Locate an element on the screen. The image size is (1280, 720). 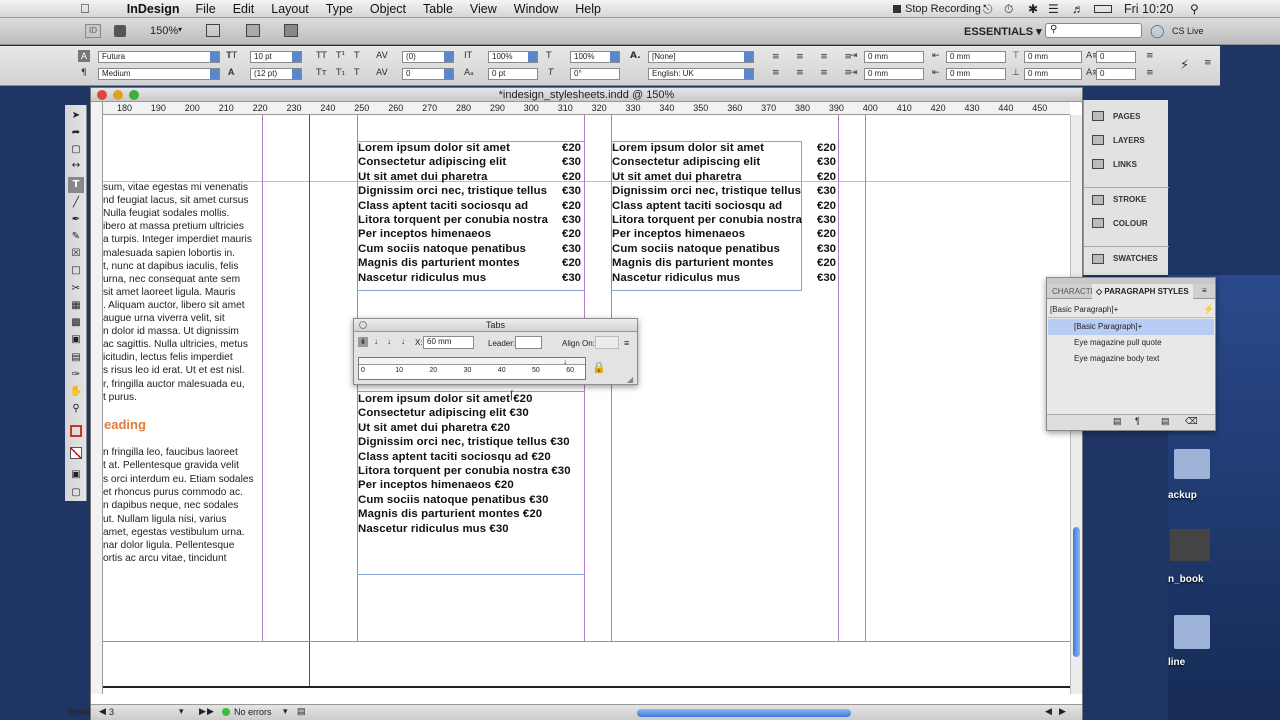
workspace-switcher: ESSENTIALS ▾ is located at coordinates (1003, 31).